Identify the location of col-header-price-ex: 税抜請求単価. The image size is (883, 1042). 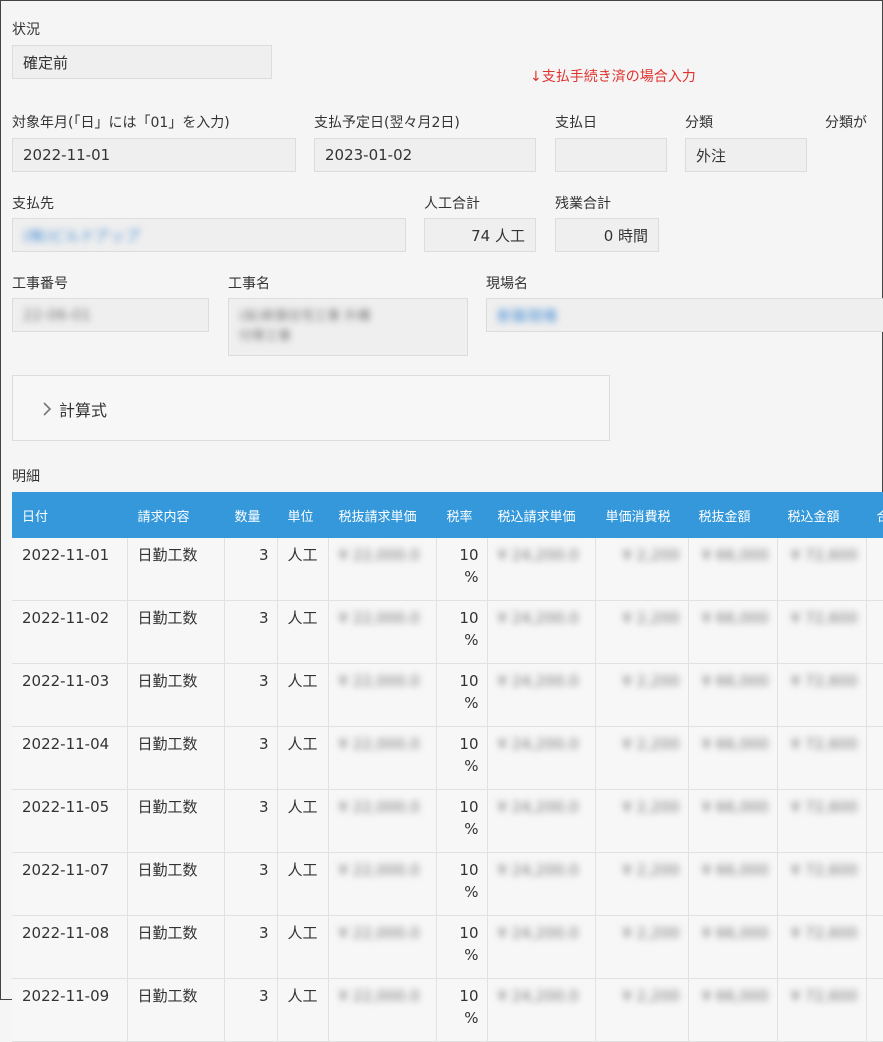
(382, 515).